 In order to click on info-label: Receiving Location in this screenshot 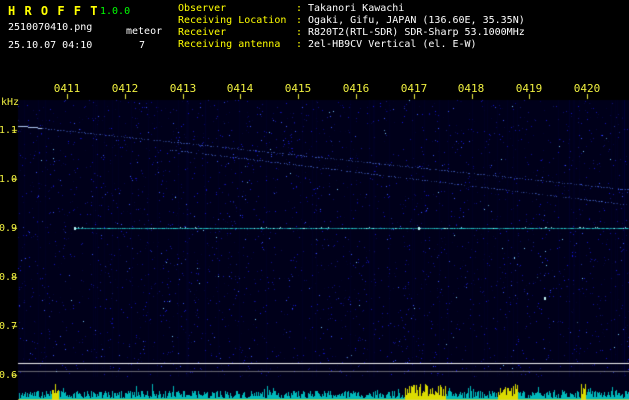, I will do `click(232, 20)`.